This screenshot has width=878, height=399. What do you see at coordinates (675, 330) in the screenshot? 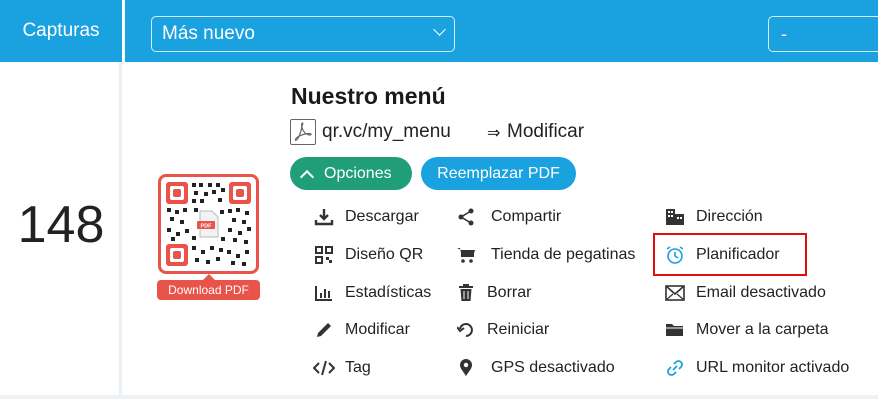
I see `folder-icon` at bounding box center [675, 330].